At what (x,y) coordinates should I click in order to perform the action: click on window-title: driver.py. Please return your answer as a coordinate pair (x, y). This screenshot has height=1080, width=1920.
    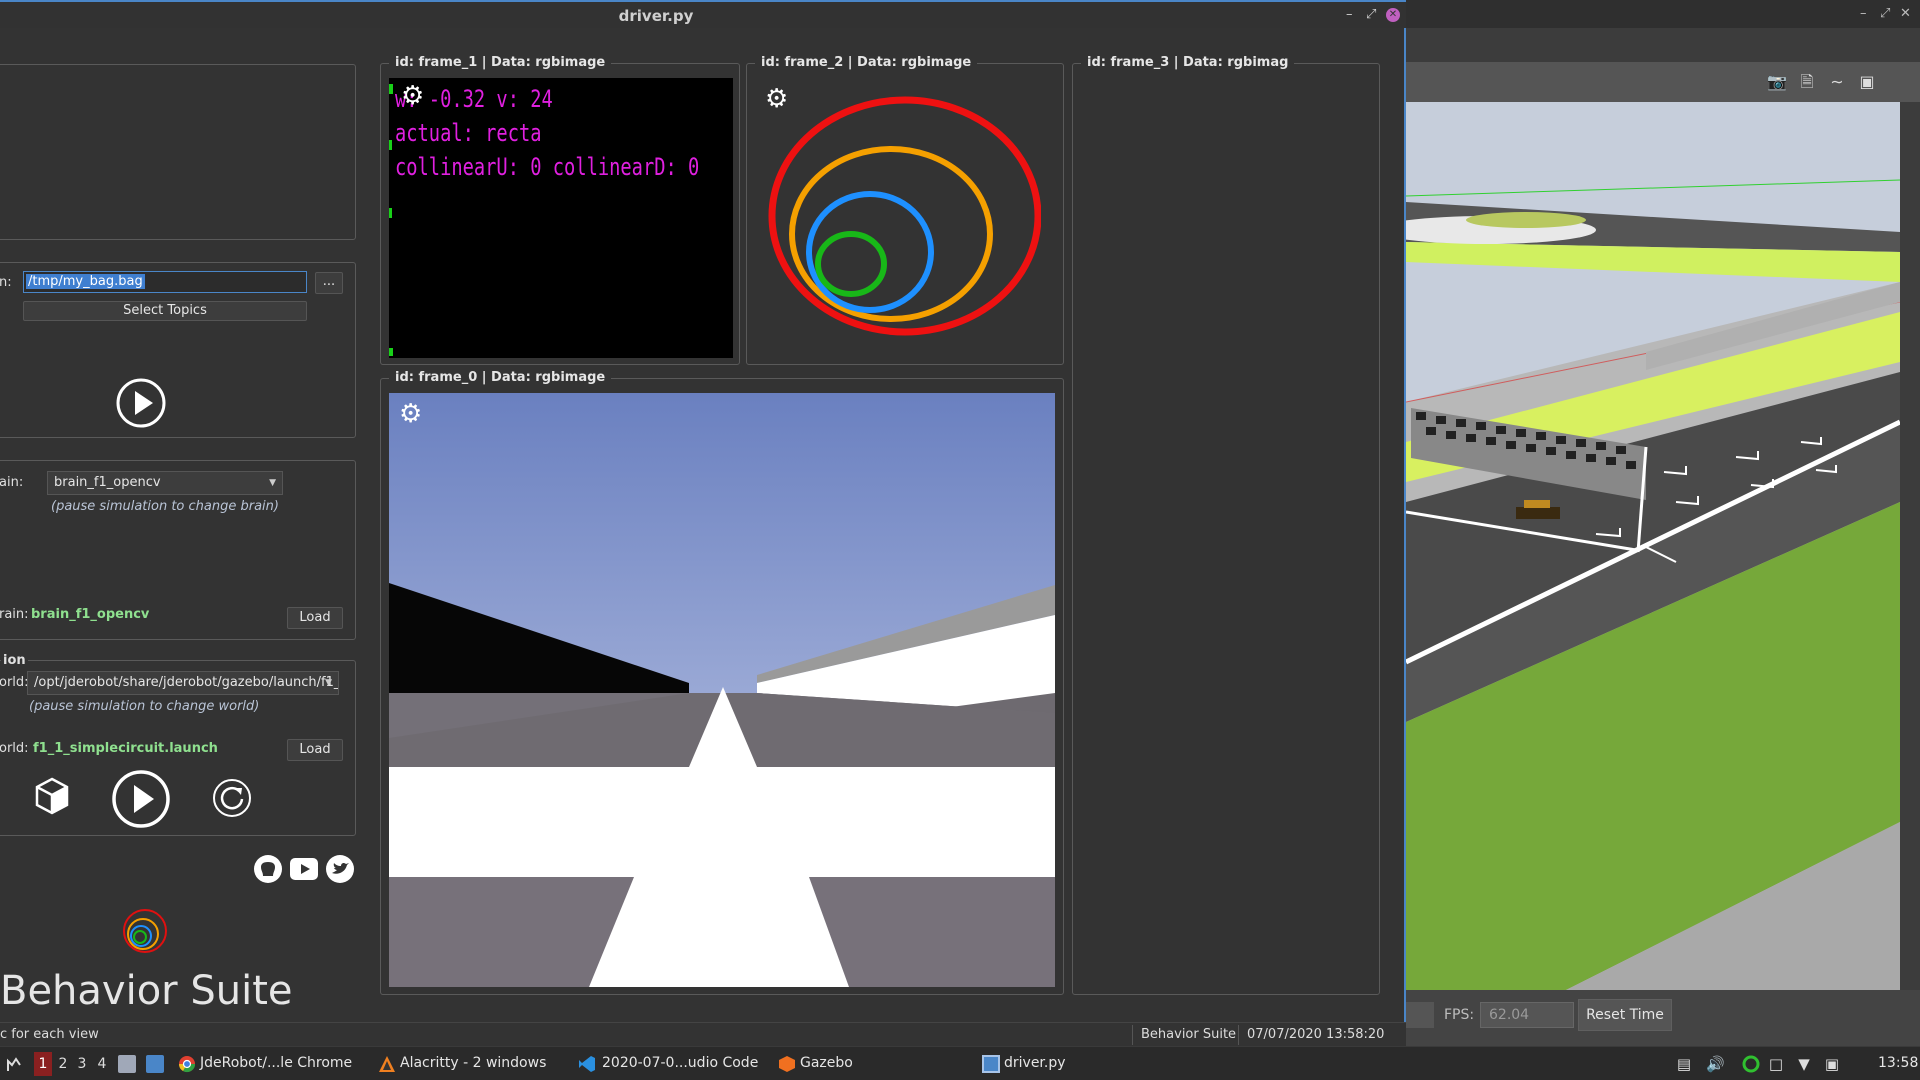
    Looking at the image, I should click on (656, 16).